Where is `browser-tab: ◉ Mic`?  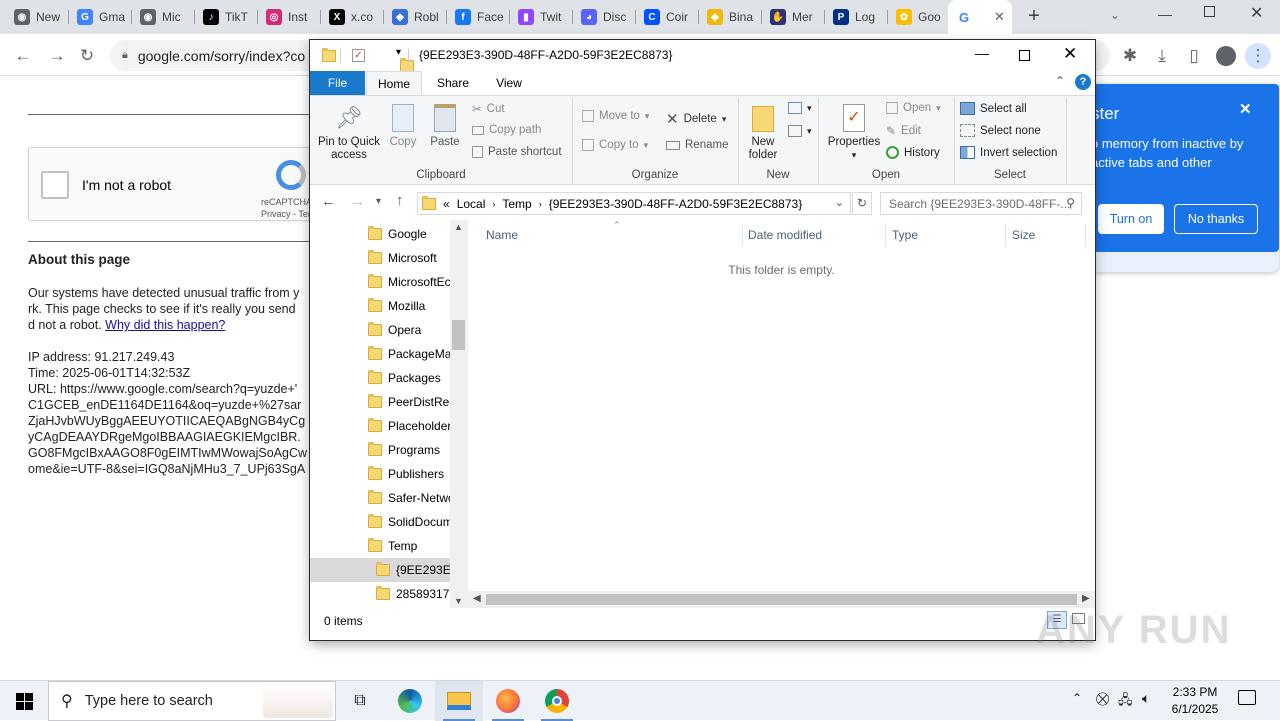
browser-tab: ◉ Mic is located at coordinates (163, 17).